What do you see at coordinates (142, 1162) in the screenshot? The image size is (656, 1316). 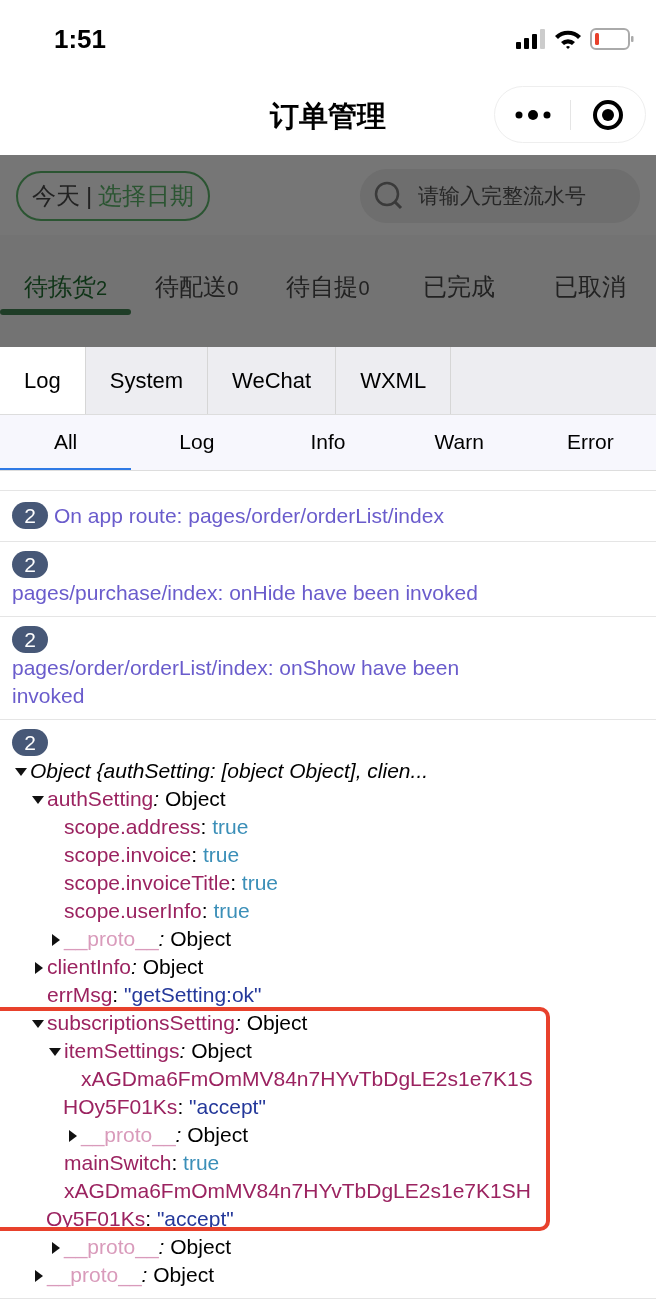 I see `tree-row-text: mainSwitch: true` at bounding box center [142, 1162].